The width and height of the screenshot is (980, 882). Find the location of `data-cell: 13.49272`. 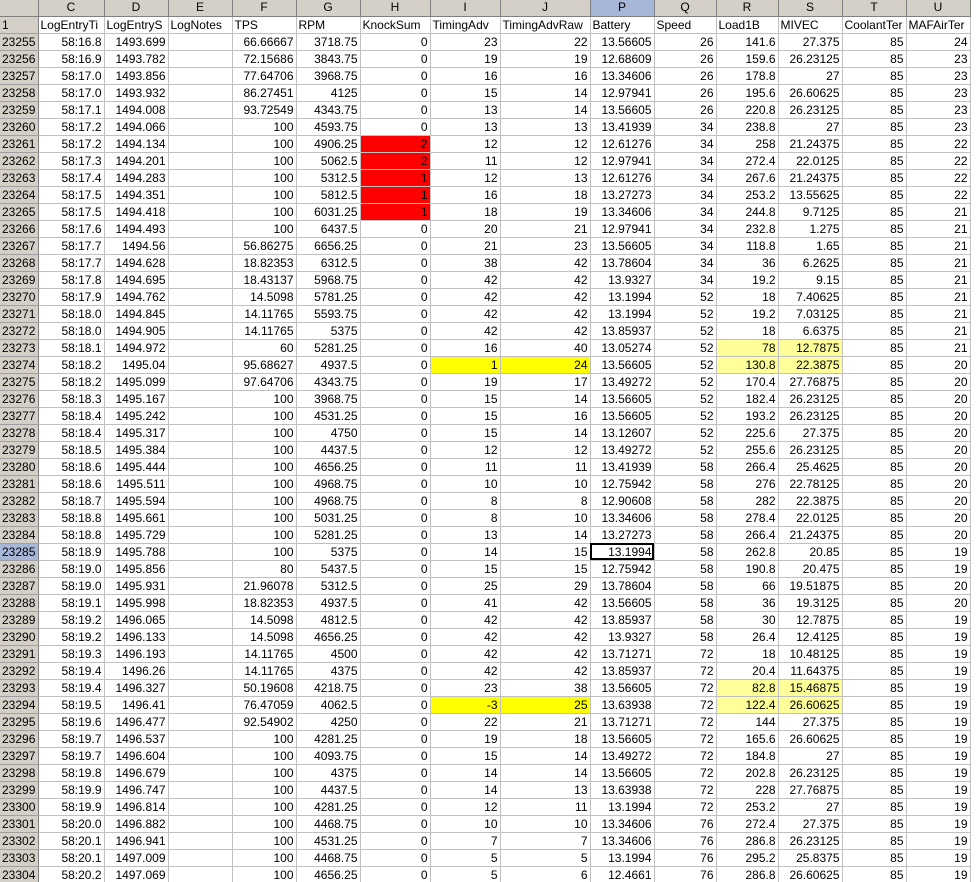

data-cell: 13.49272 is located at coordinates (622, 450).